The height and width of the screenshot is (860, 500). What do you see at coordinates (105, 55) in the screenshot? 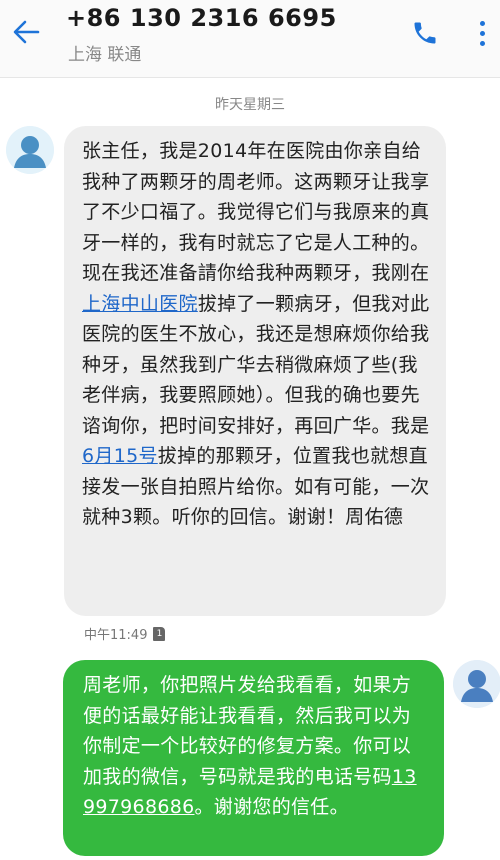
I see `carrier-label: 上海 联通` at bounding box center [105, 55].